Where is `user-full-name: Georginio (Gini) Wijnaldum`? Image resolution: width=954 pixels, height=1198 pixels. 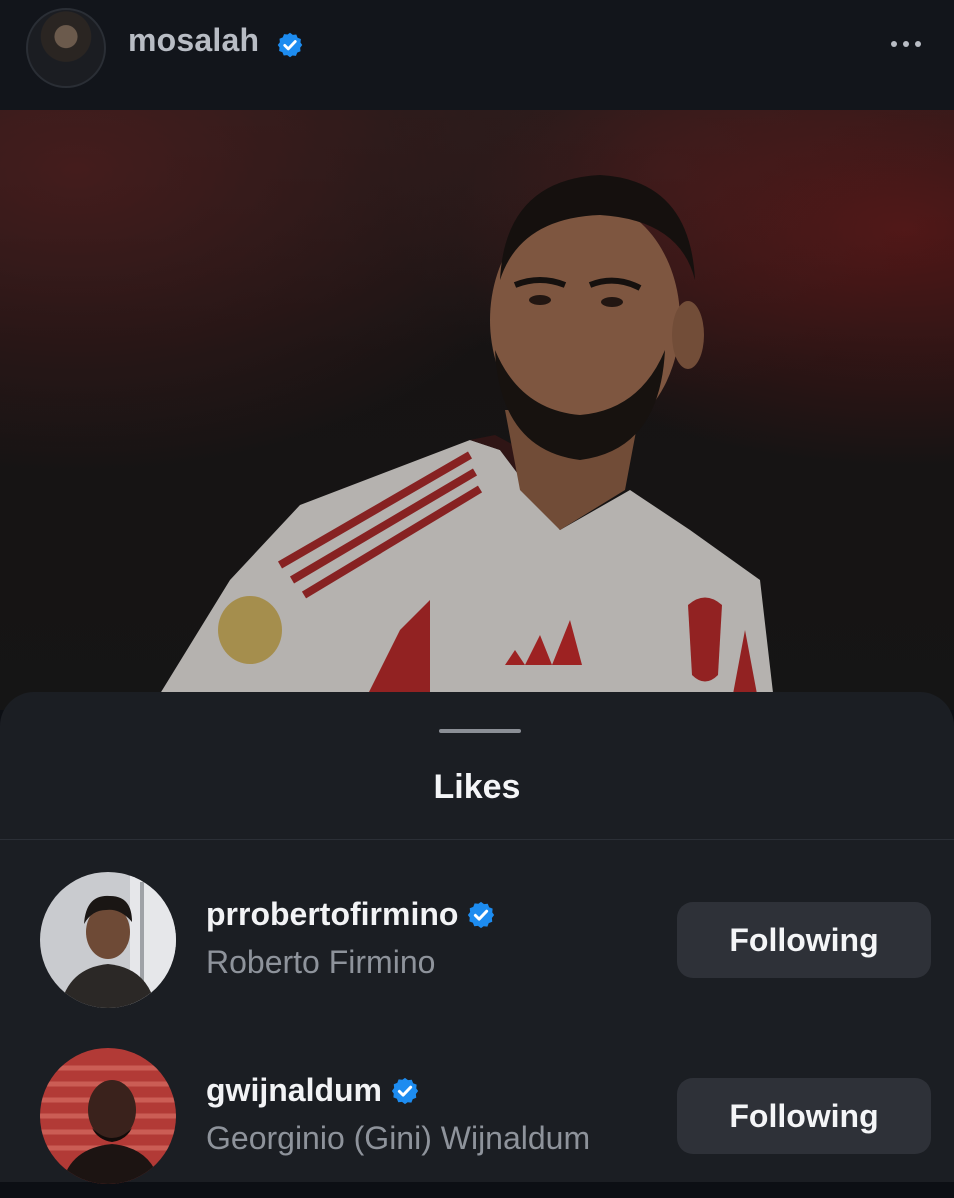 user-full-name: Georginio (Gini) Wijnaldum is located at coordinates (398, 1138).